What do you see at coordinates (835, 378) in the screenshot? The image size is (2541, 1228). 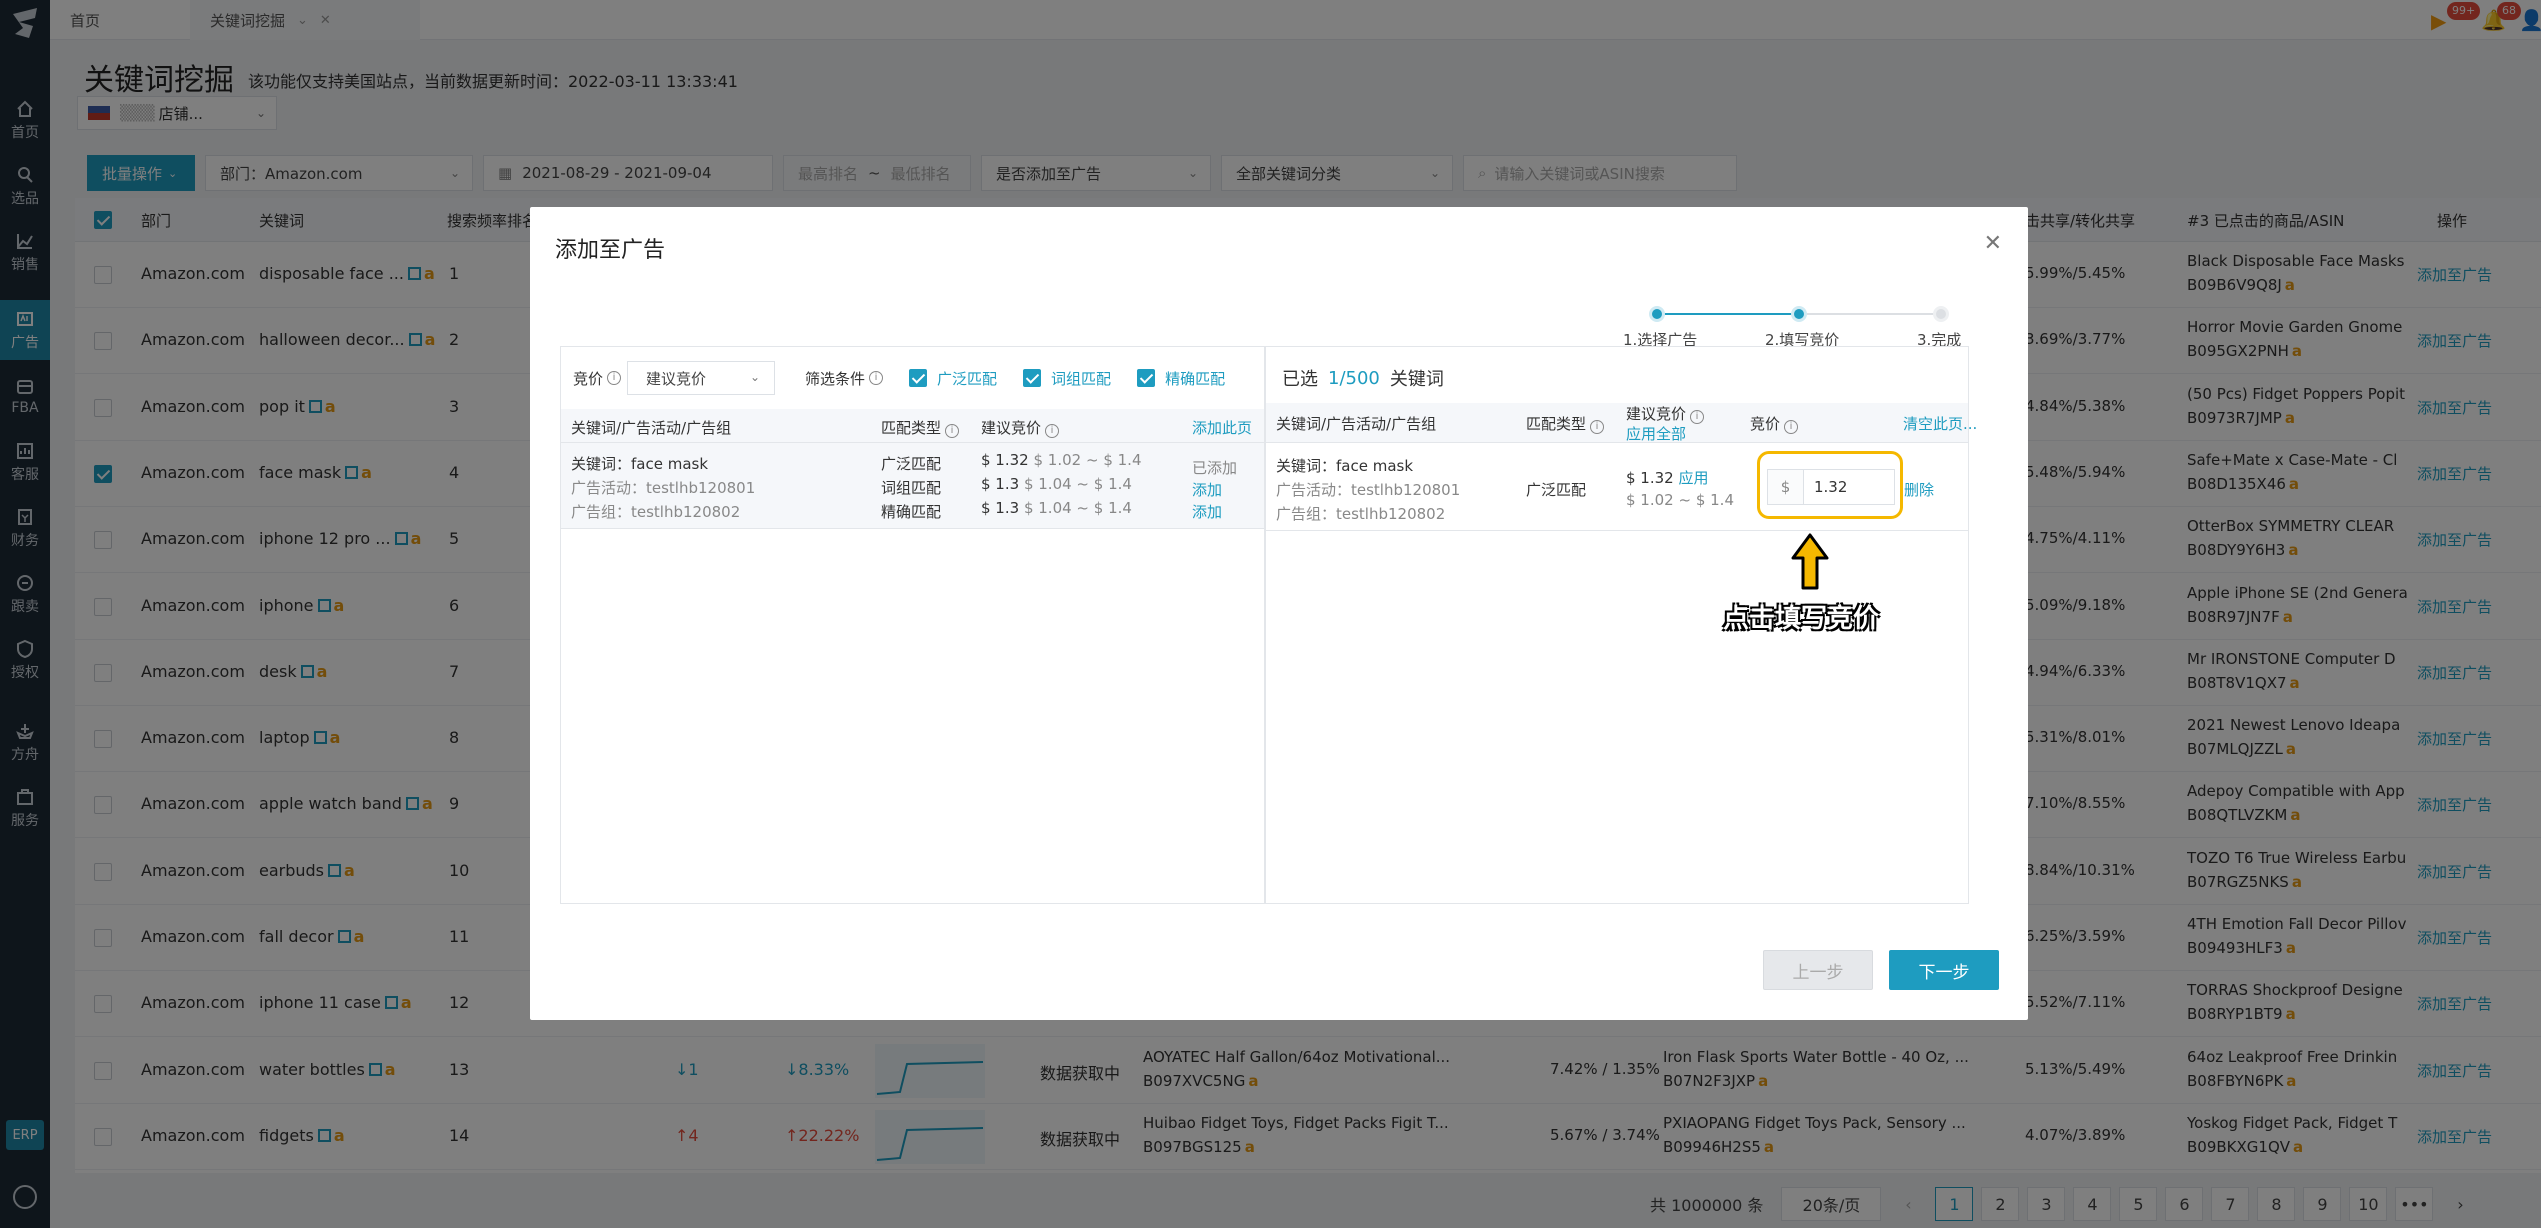 I see `filter-label: 筛选条件` at bounding box center [835, 378].